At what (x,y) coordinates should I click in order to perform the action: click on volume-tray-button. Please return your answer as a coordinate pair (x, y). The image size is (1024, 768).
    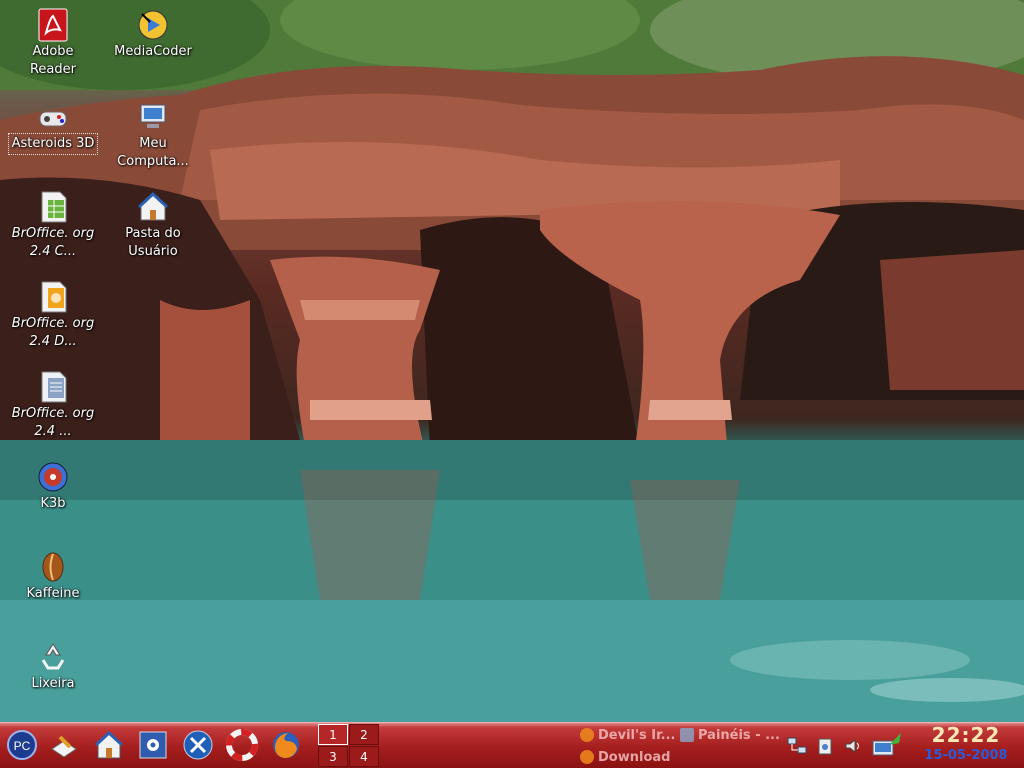
    Looking at the image, I should click on (853, 746).